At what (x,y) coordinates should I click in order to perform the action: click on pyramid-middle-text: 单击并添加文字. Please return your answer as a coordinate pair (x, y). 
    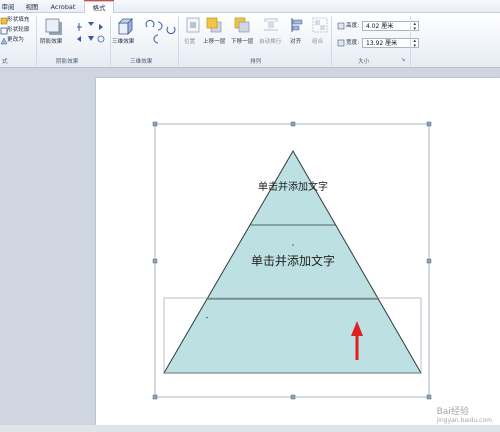
    Looking at the image, I should click on (293, 260).